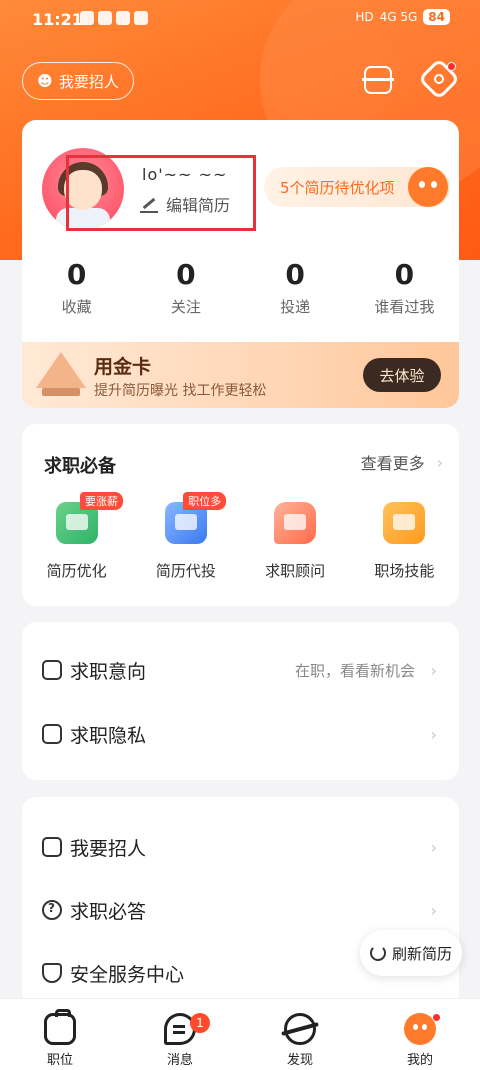 This screenshot has width=480, height=1070. I want to click on edit-resume-label: 编辑简历, so click(198, 205).